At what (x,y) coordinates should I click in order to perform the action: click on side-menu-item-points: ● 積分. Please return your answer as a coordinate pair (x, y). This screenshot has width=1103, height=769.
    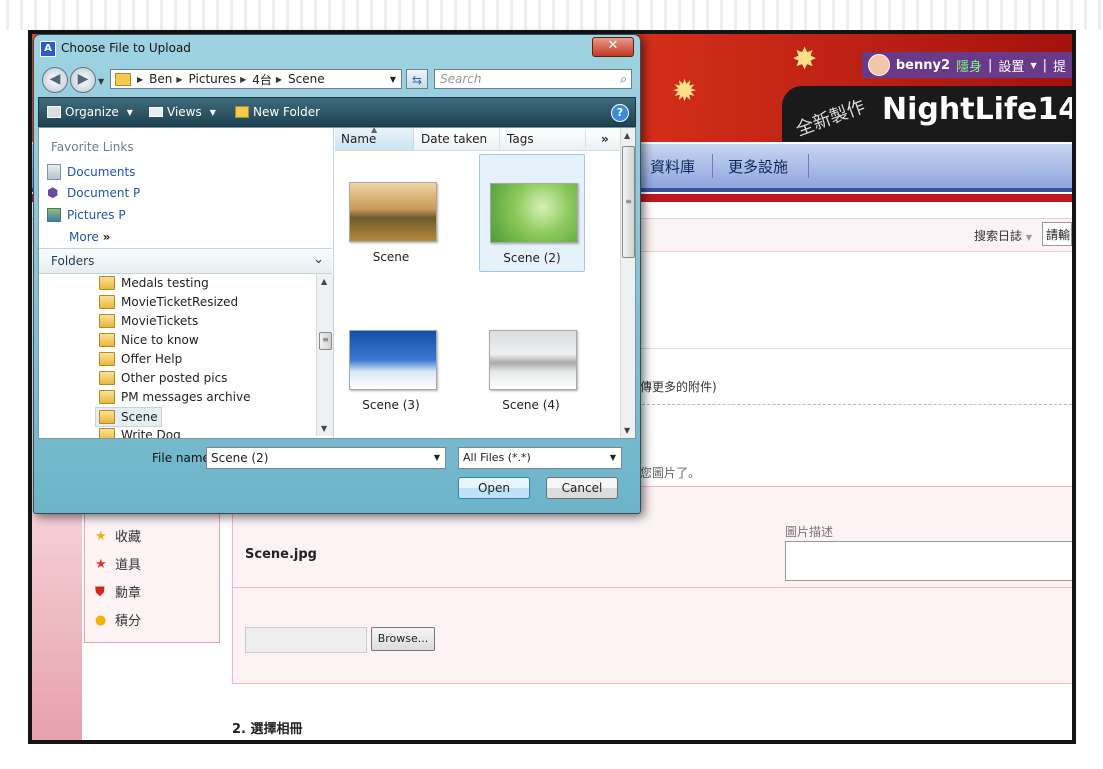
    Looking at the image, I should click on (118, 620).